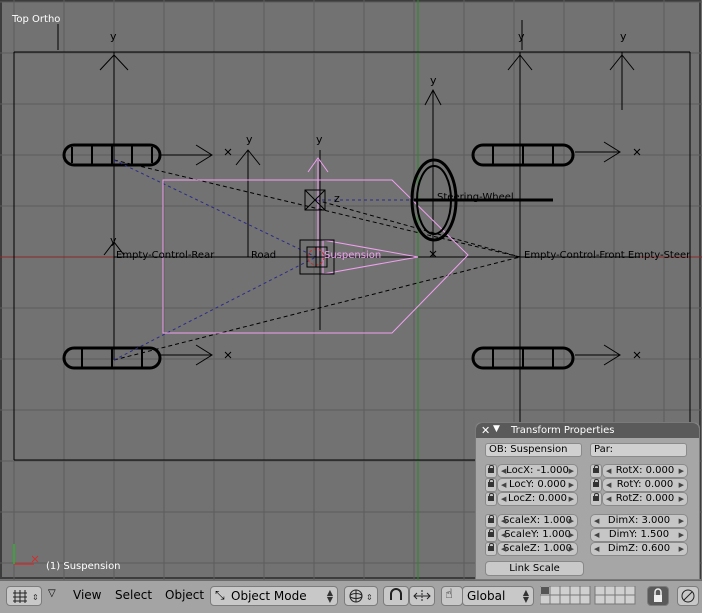  Describe the element at coordinates (491, 485) in the screenshot. I see `loc-y-lock-icon` at that location.